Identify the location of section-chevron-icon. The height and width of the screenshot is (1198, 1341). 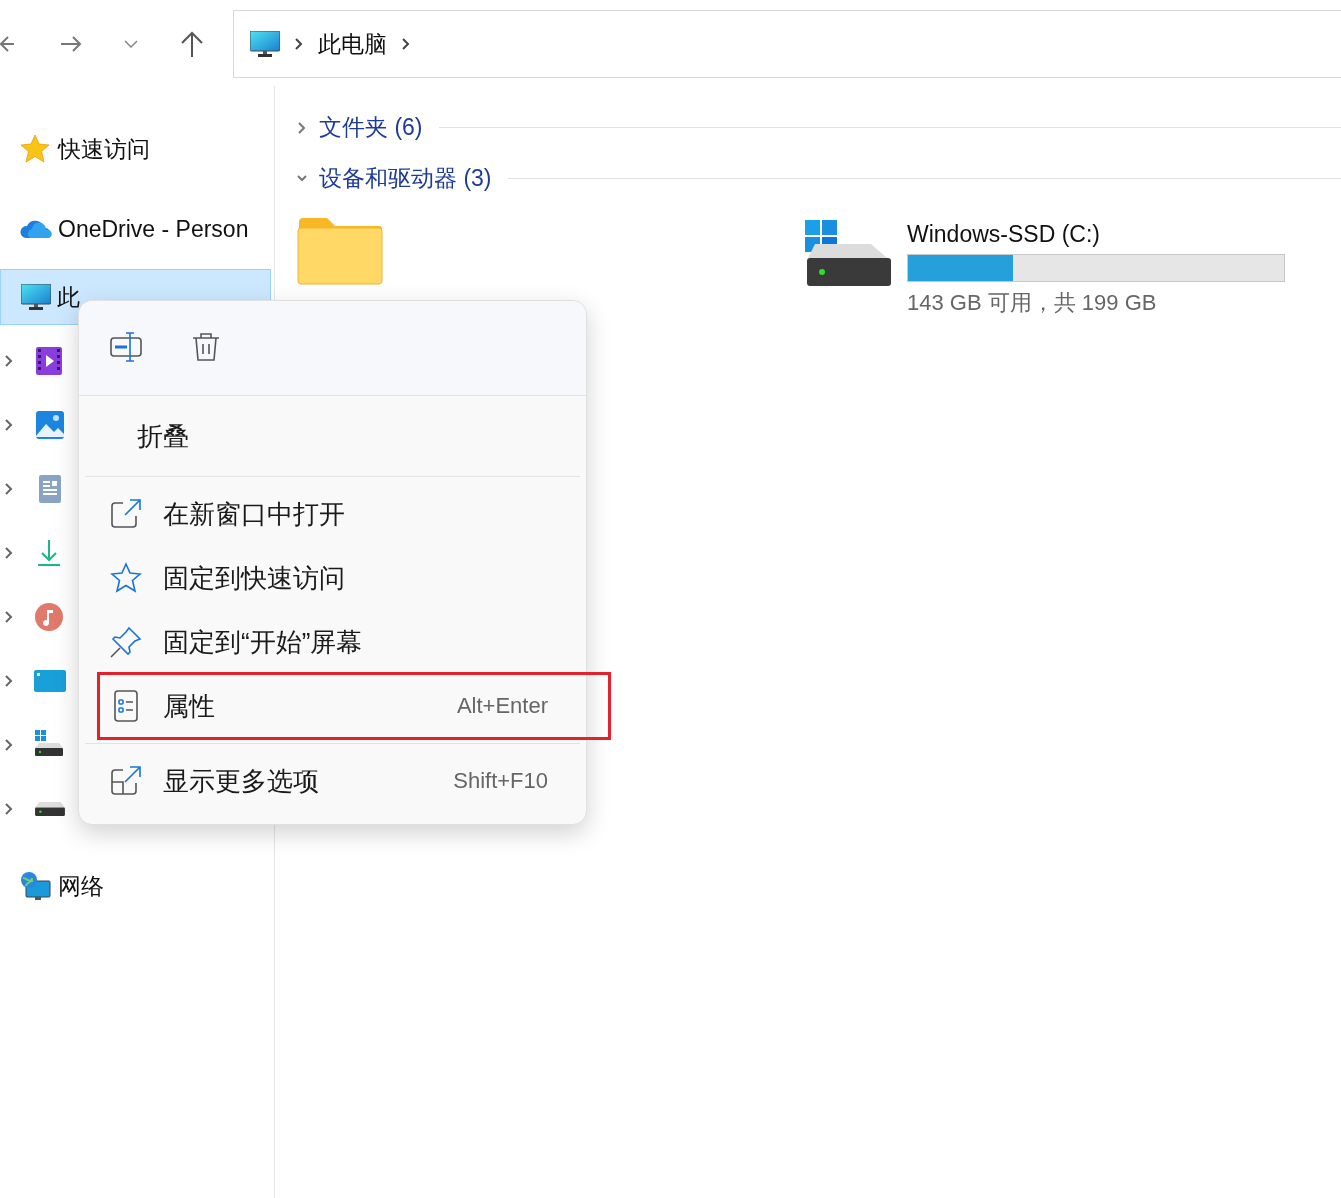
(302, 127).